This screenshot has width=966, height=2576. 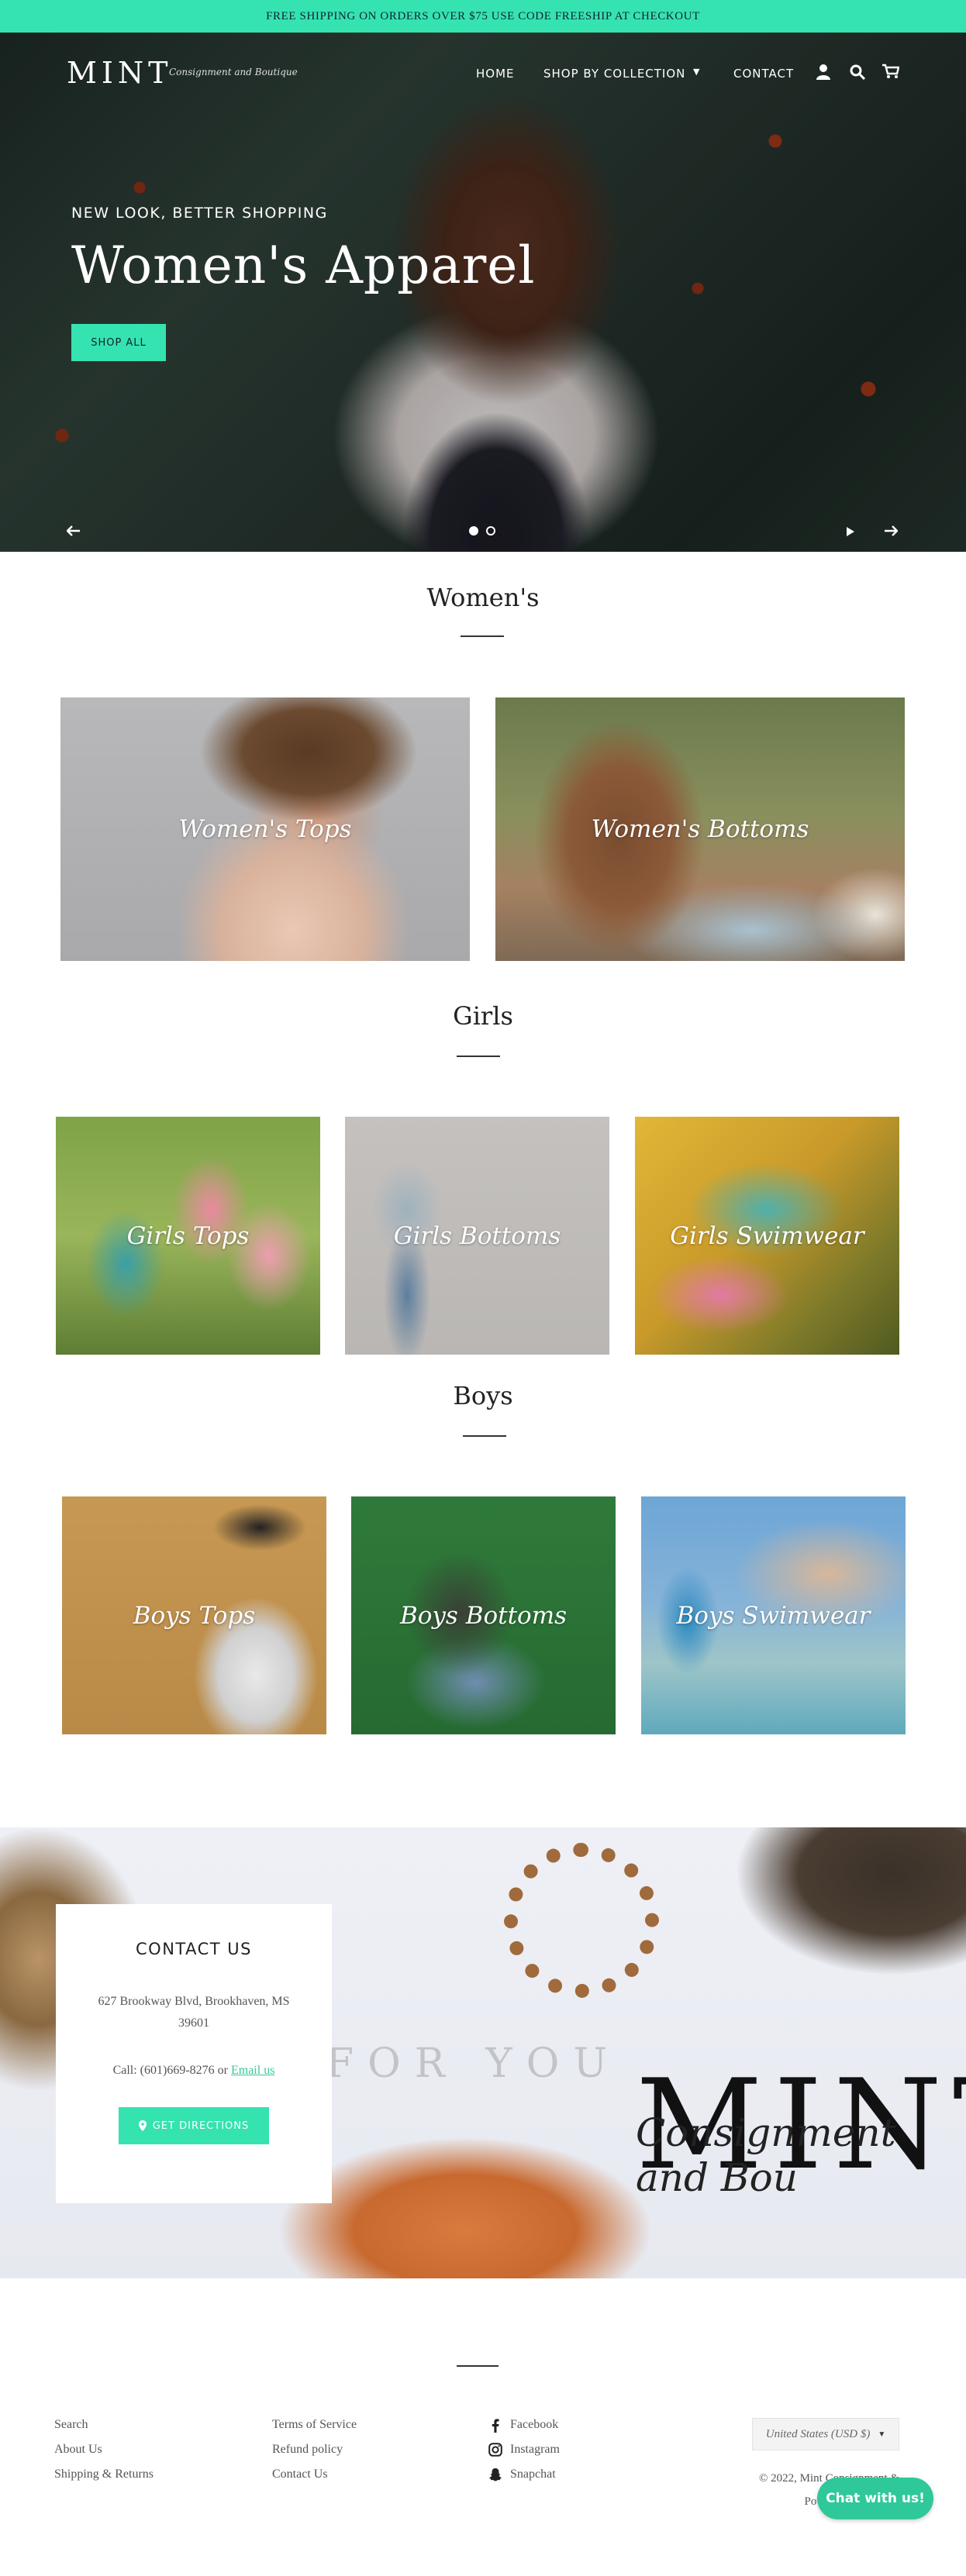 What do you see at coordinates (614, 74) in the screenshot?
I see `nav-shop-by-collection: SHOP BY COLLECTION` at bounding box center [614, 74].